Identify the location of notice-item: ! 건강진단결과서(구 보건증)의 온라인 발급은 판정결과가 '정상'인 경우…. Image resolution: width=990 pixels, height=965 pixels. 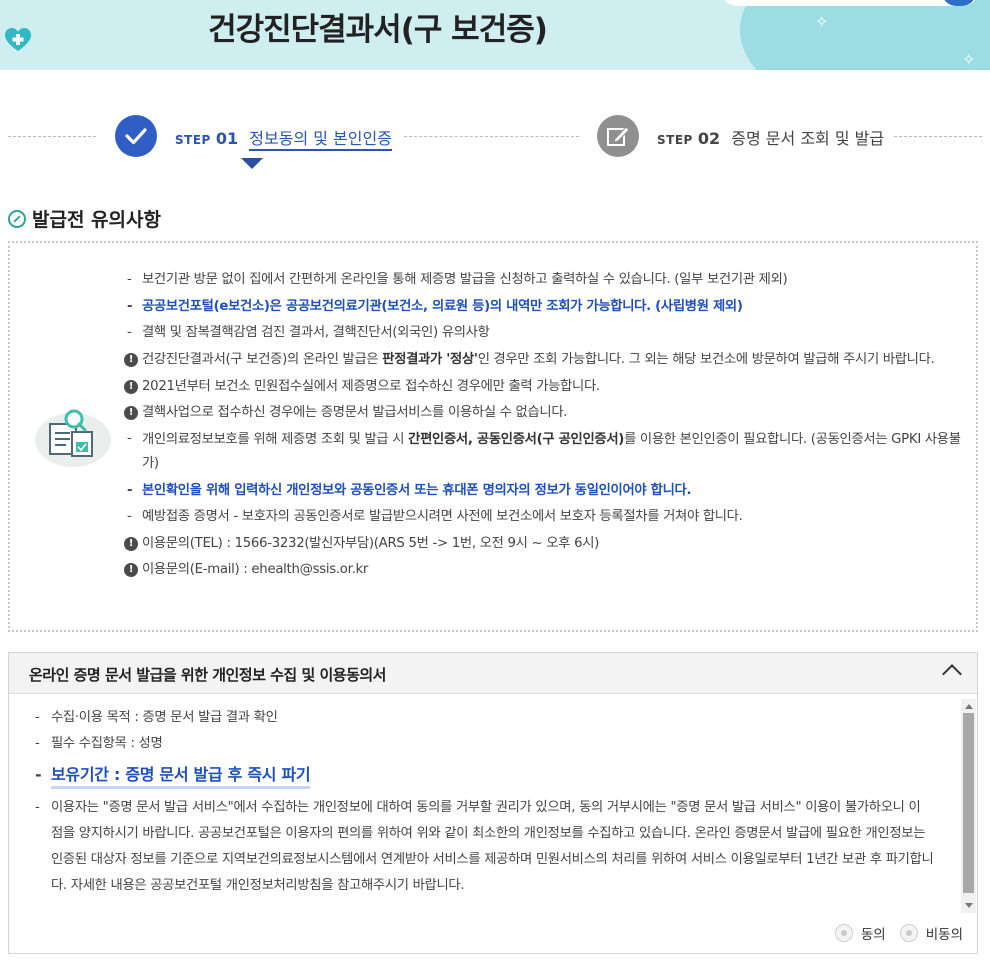
(549, 360).